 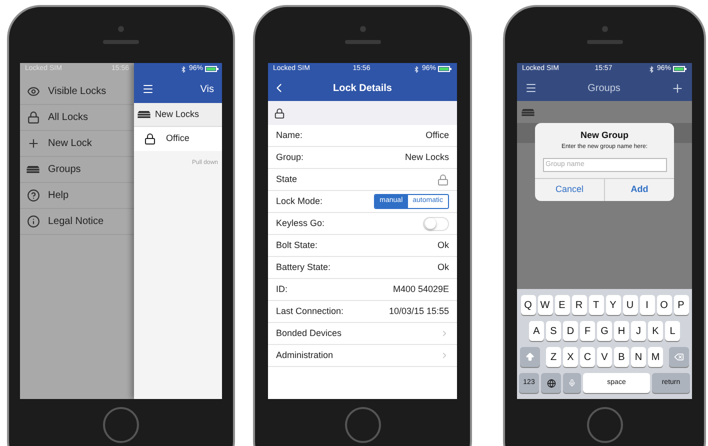 I want to click on keyboard-key: F, so click(x=587, y=331).